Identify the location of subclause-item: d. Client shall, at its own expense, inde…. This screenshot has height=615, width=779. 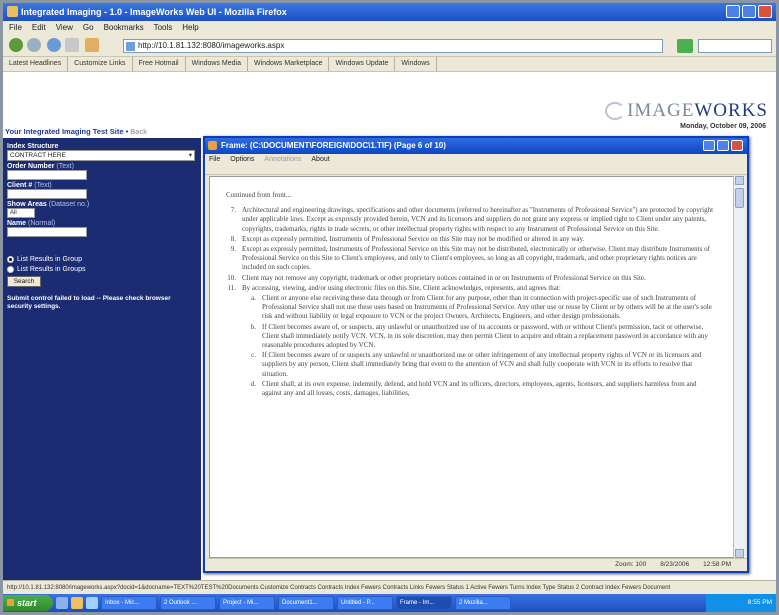
(480, 389).